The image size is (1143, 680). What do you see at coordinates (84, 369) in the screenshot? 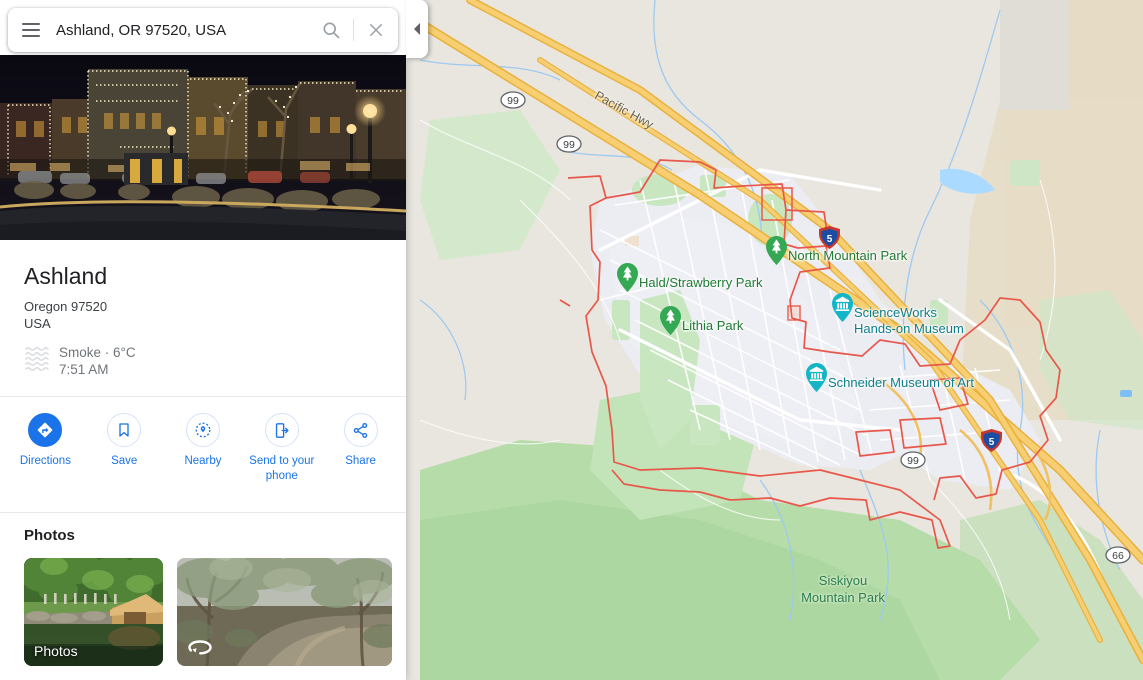
I see `weather-time: 7:51 AM` at bounding box center [84, 369].